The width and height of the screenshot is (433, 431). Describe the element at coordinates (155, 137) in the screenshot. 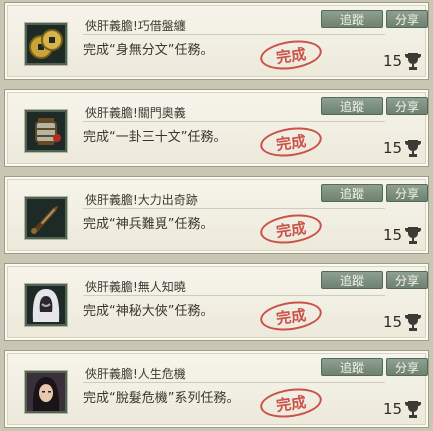

I see `achievement-description: 完成“一卦三十文”任務。` at that location.